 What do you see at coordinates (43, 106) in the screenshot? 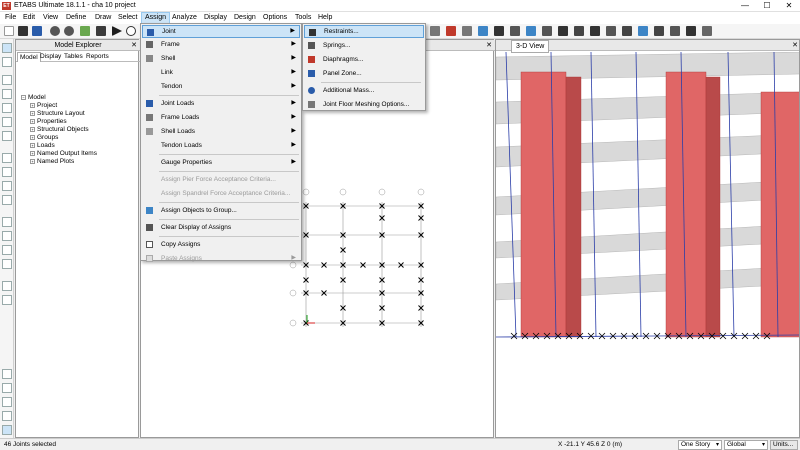
I see `tree-item-project: + Project` at bounding box center [43, 106].